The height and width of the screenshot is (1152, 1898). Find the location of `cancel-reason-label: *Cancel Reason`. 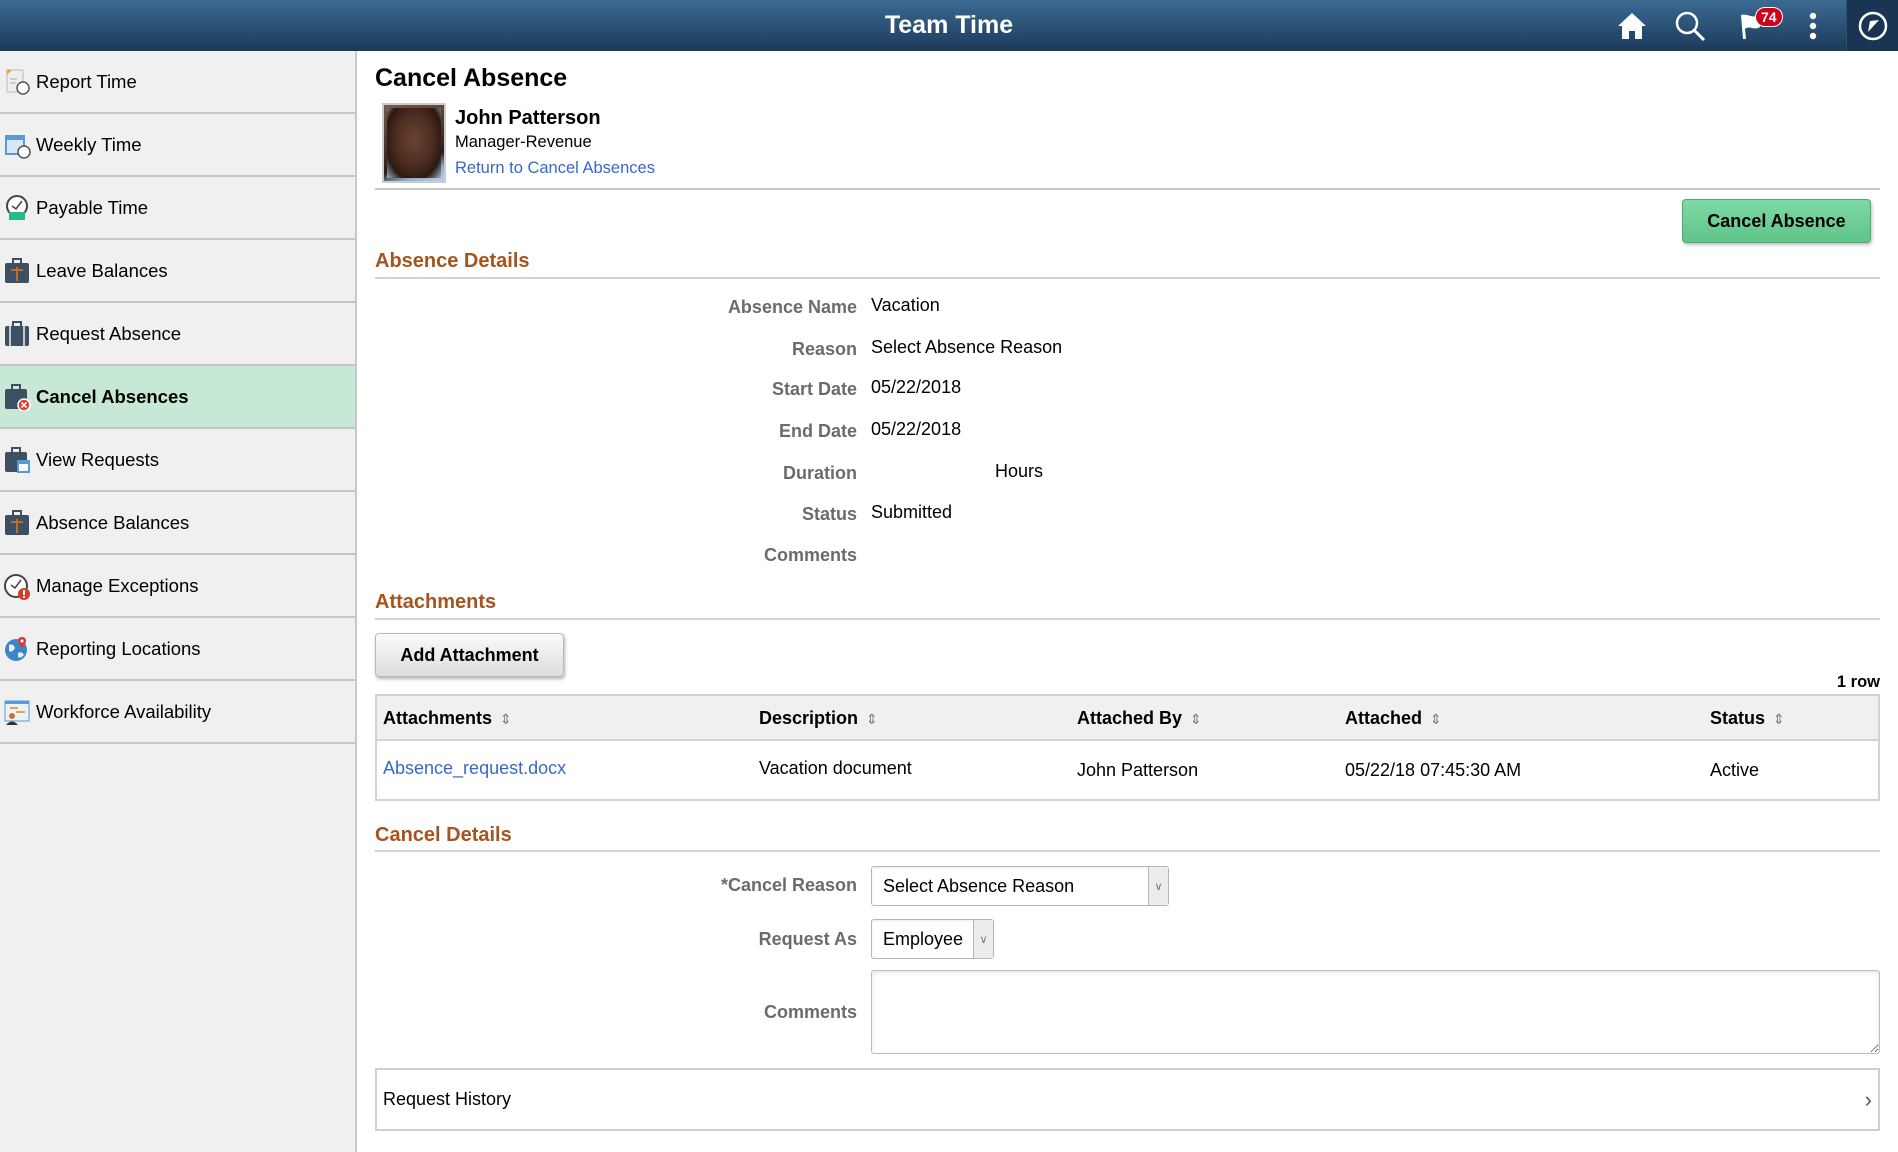

cancel-reason-label: *Cancel Reason is located at coordinates (788, 885).